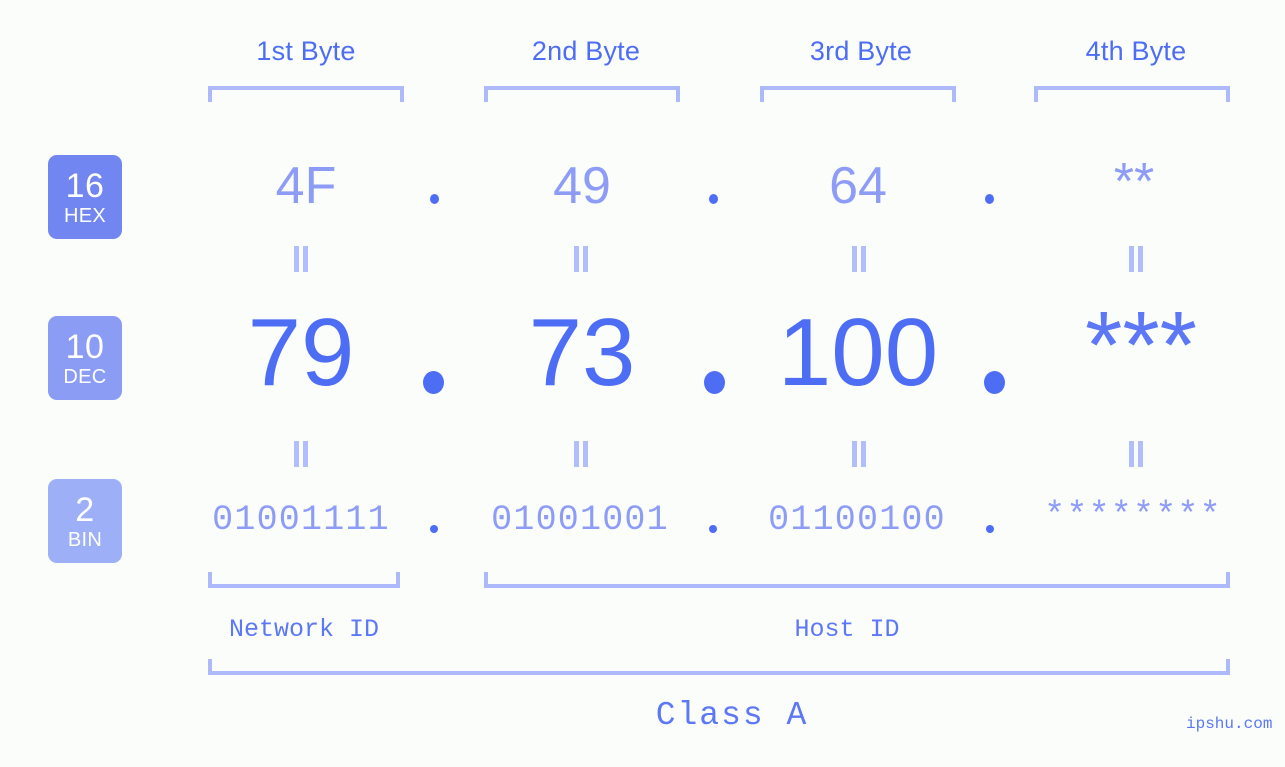 The width and height of the screenshot is (1285, 767). What do you see at coordinates (1134, 182) in the screenshot?
I see `hex-byte-4: **` at bounding box center [1134, 182].